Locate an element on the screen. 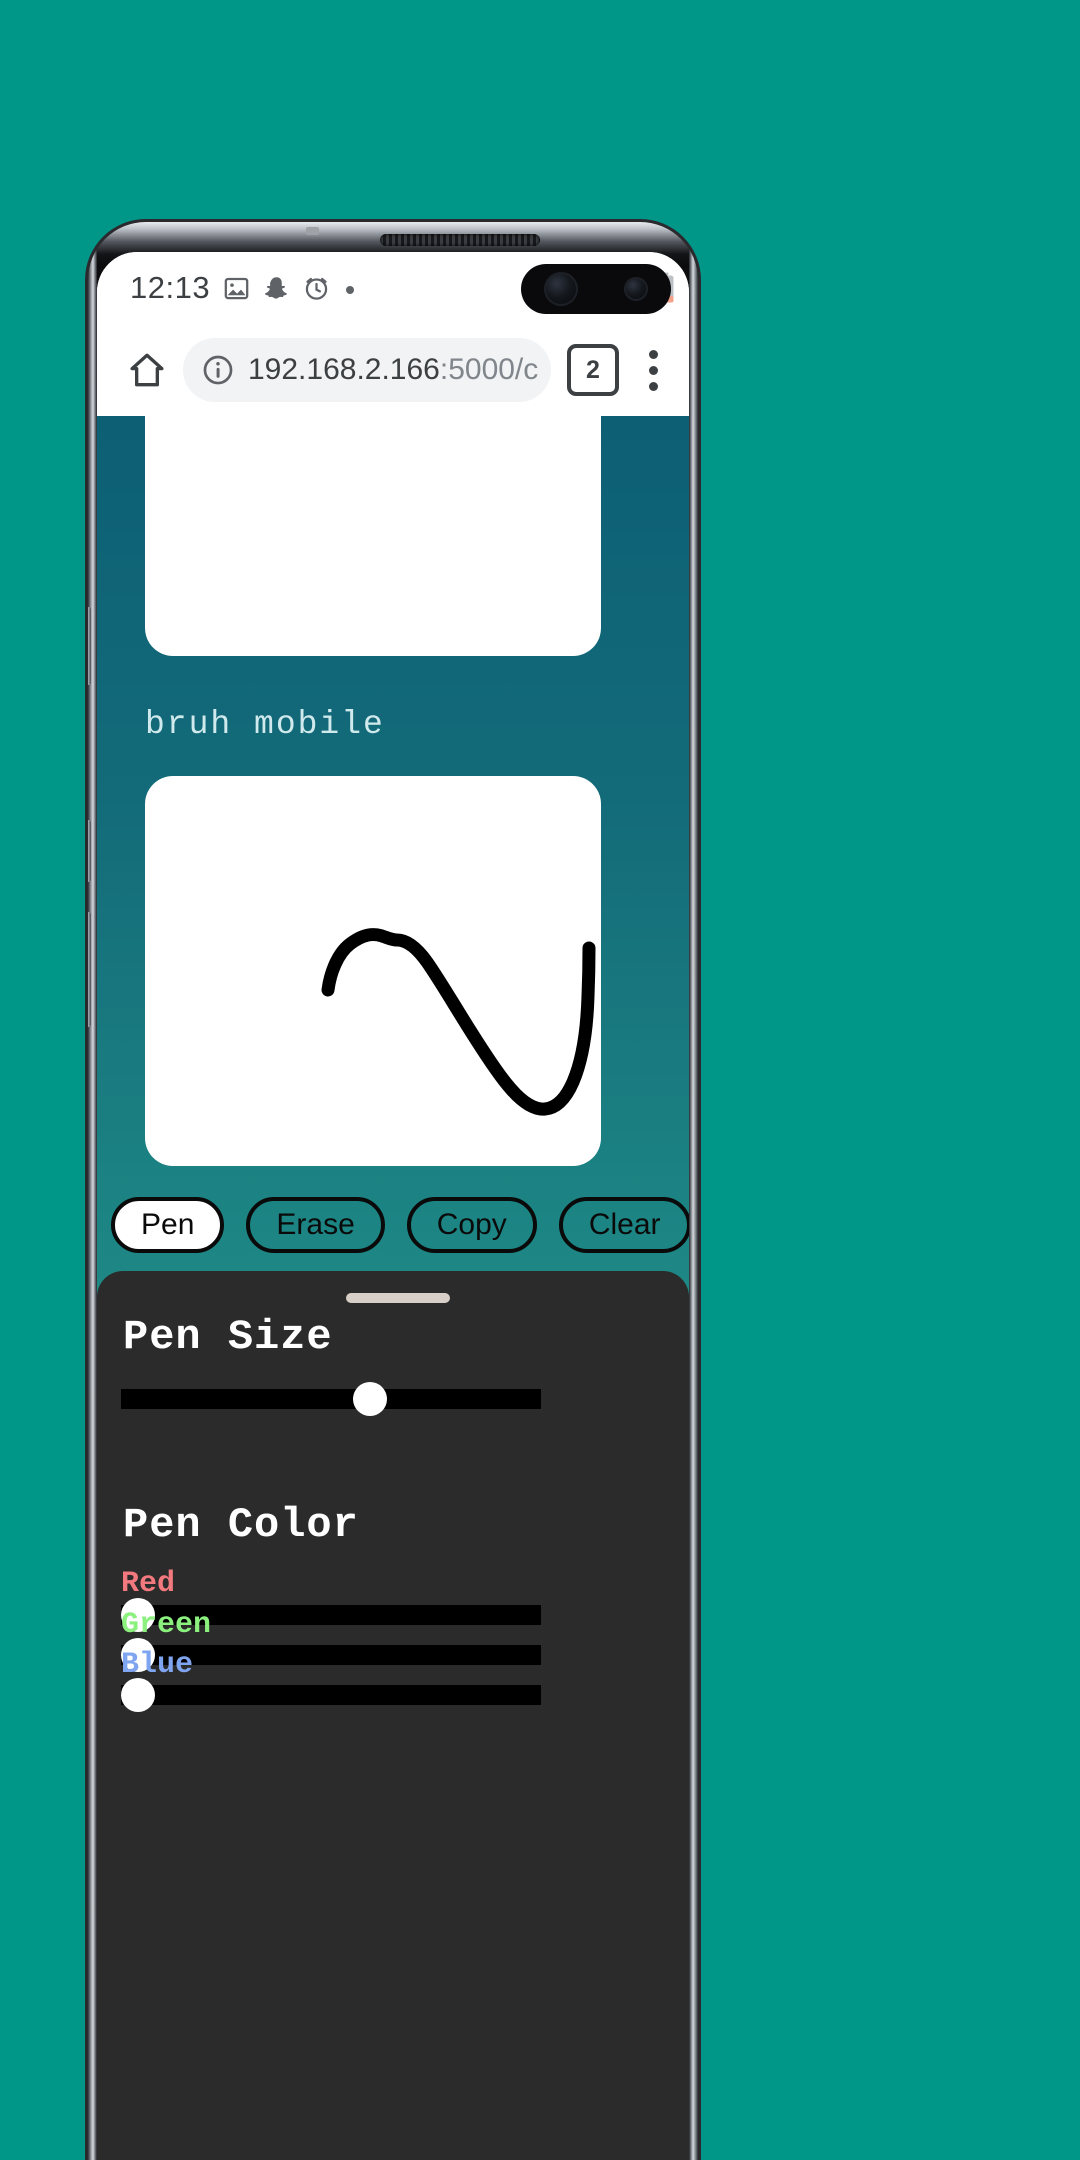  tool-button-pen: Pen is located at coordinates (168, 1225).